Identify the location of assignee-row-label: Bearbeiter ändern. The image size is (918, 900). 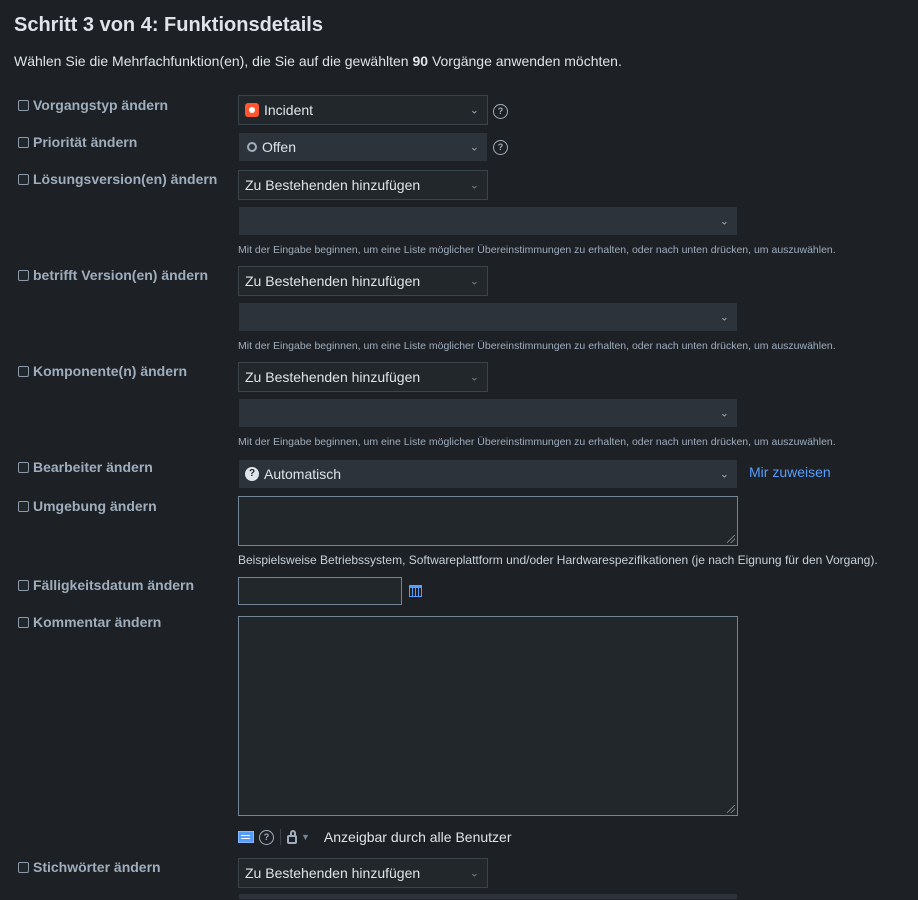
(85, 467).